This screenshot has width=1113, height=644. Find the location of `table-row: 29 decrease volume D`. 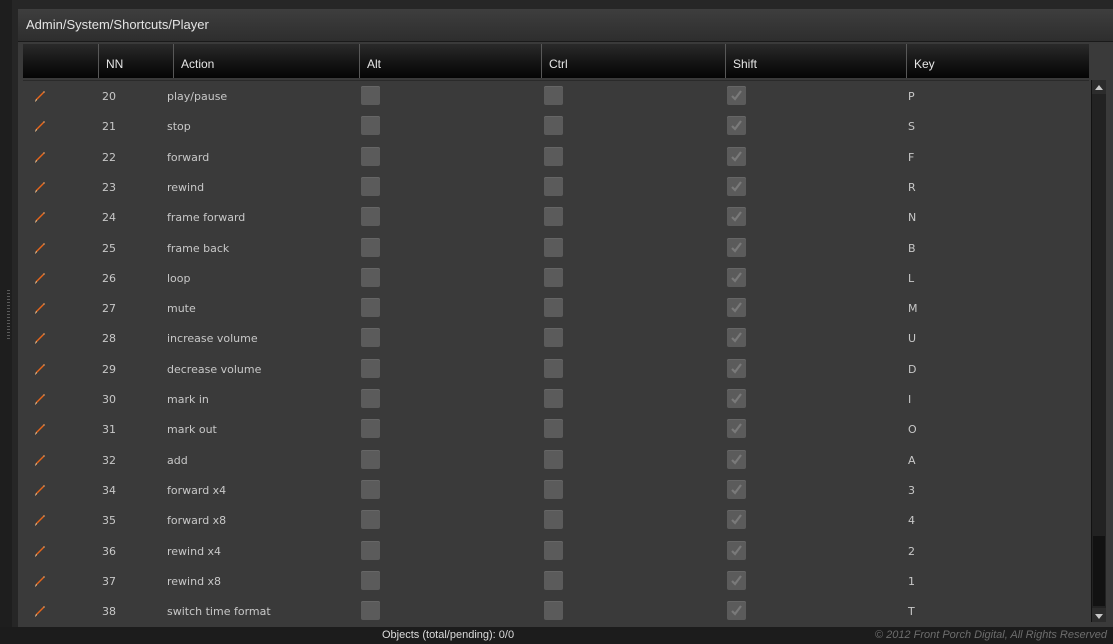

table-row: 29 decrease volume D is located at coordinates (556, 369).